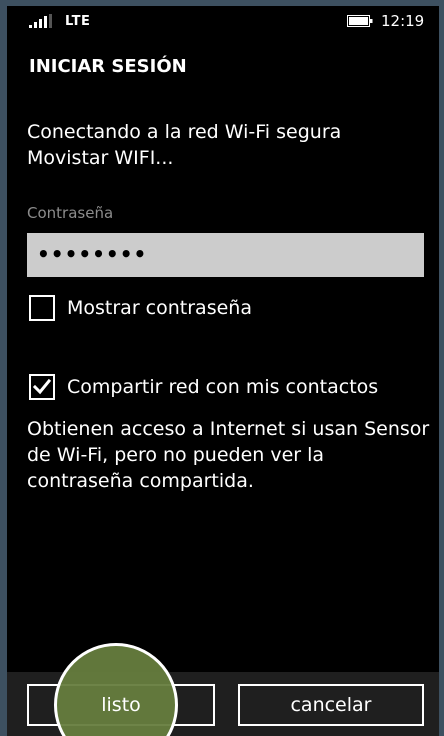  Describe the element at coordinates (360, 21) in the screenshot. I see `battery-icon` at that location.